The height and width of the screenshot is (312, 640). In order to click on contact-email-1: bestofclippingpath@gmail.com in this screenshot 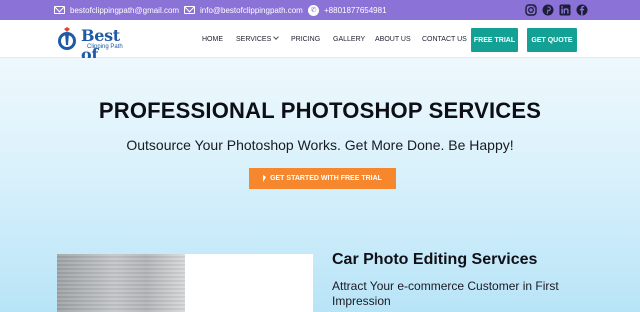, I will do `click(116, 10)`.